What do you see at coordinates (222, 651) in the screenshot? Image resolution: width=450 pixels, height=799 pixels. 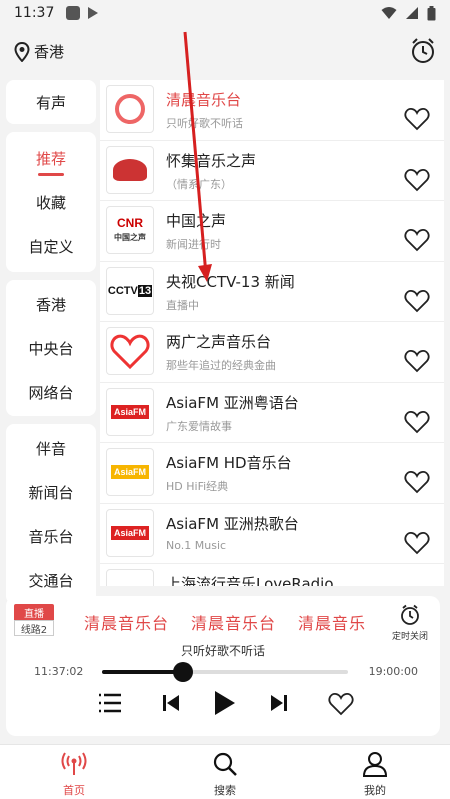 I see `program-title: 只听好歌不听话` at bounding box center [222, 651].